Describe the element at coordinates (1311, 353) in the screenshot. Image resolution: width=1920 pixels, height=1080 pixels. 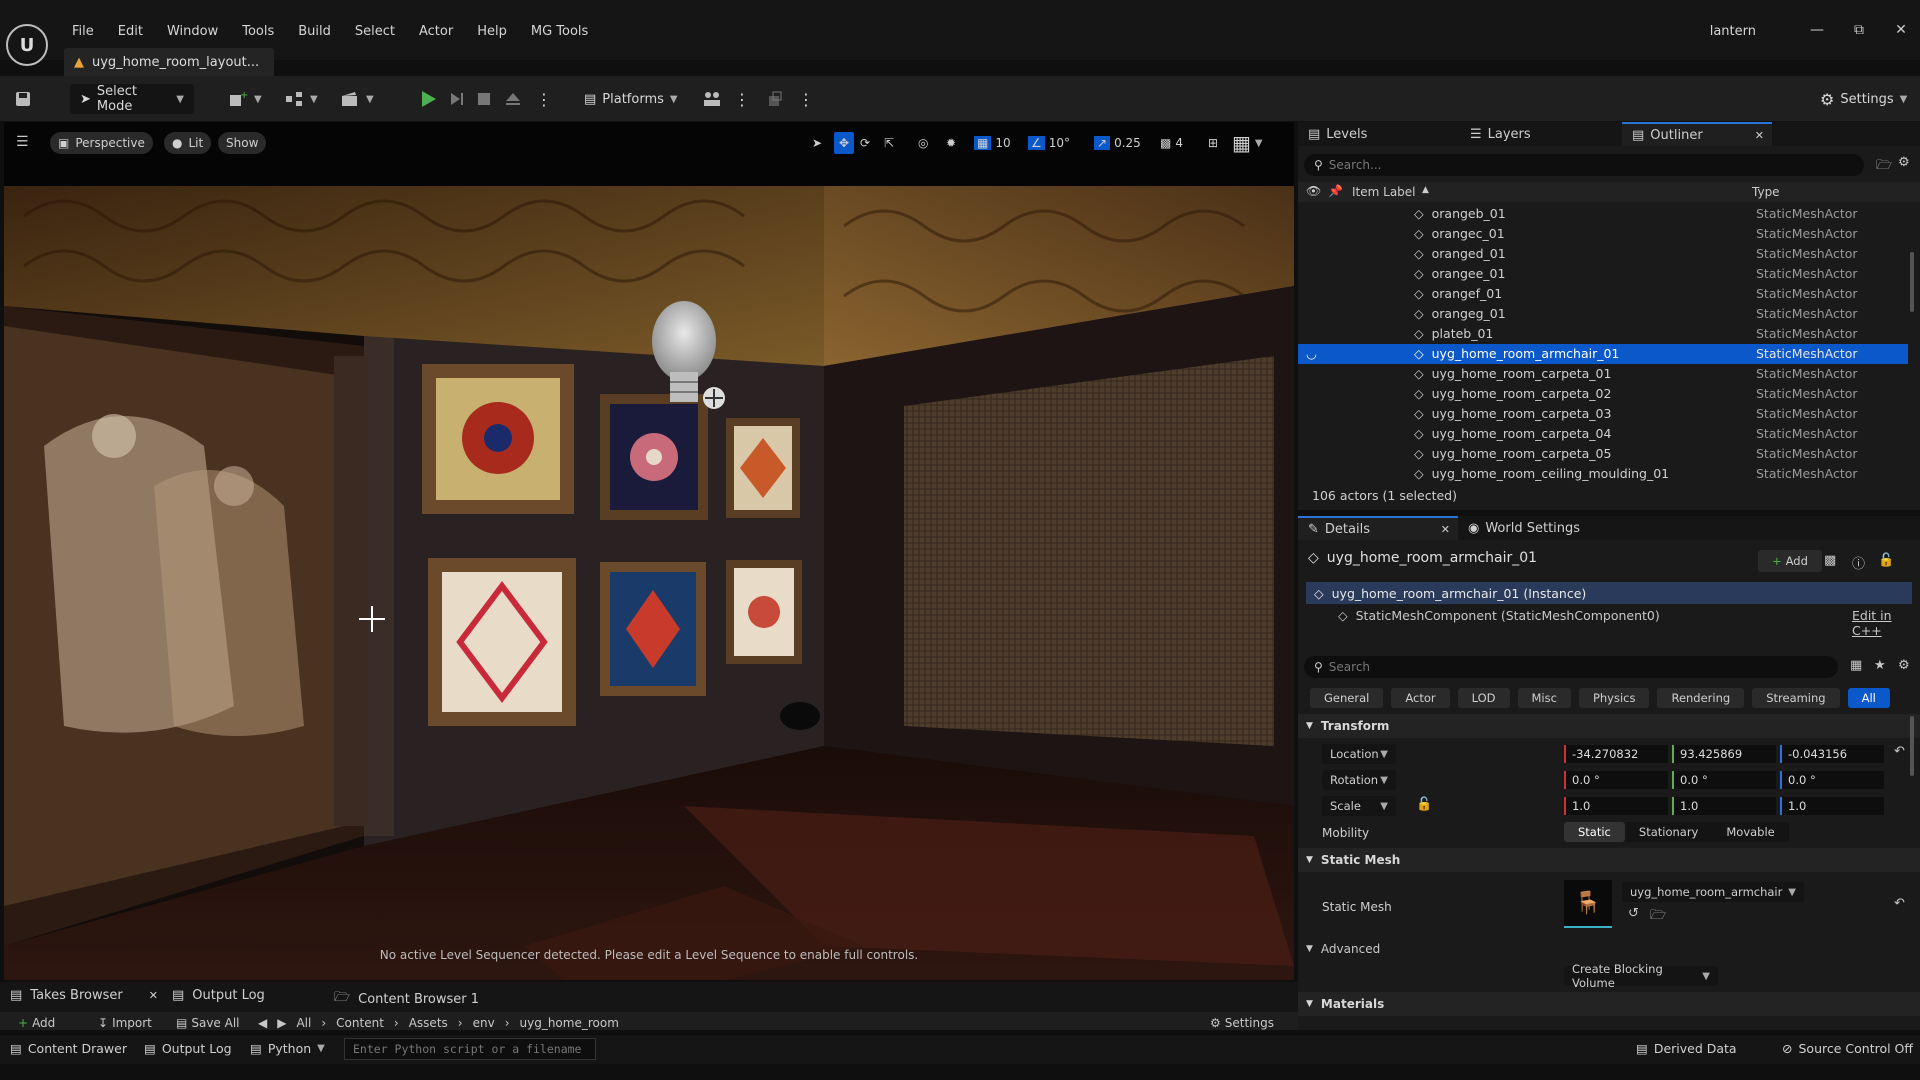
I see `visibility-eye-icon: ◡` at that location.